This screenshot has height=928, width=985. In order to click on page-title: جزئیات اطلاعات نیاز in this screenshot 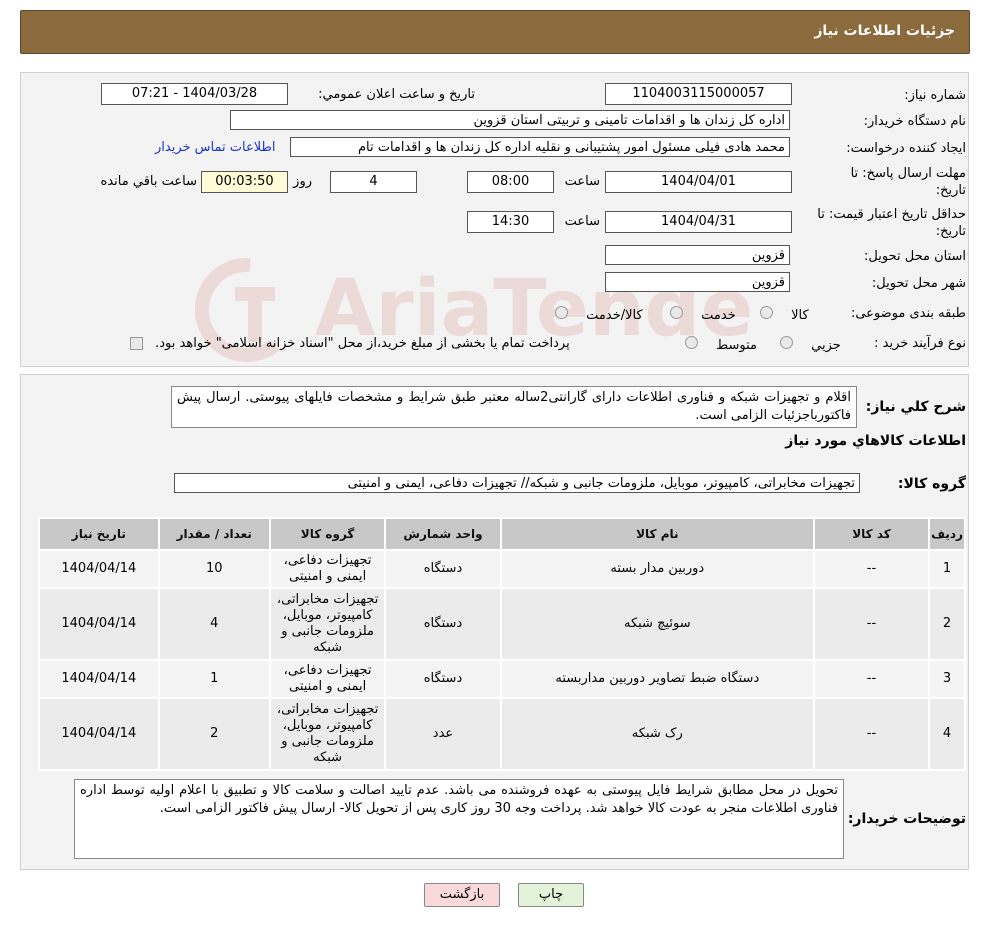, I will do `click(884, 31)`.